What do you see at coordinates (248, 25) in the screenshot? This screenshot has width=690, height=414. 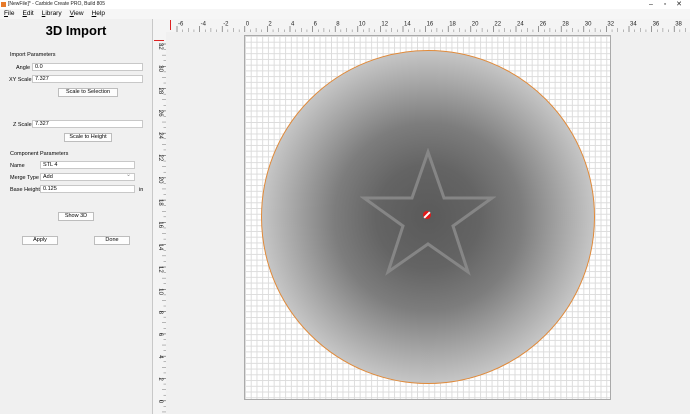 I see `h-ruler-label: 0` at bounding box center [248, 25].